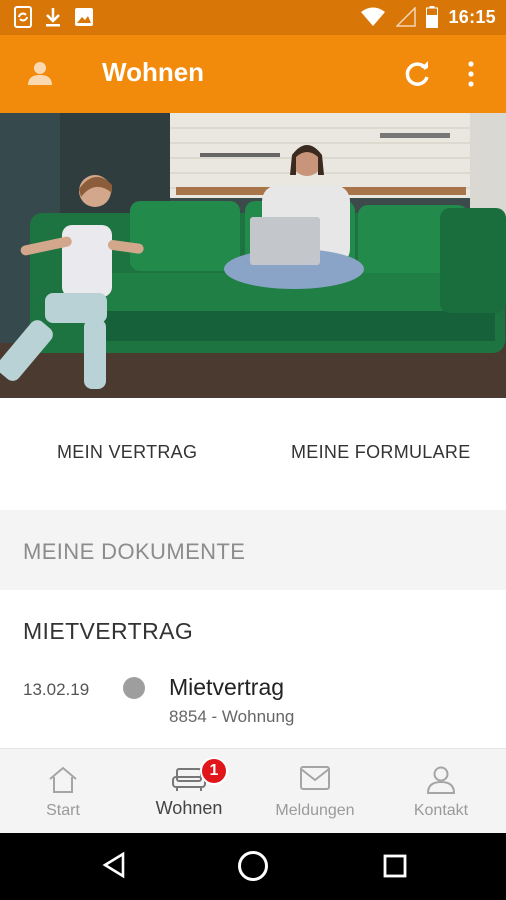  What do you see at coordinates (253, 17) in the screenshot?
I see `status-bar: 16:15` at bounding box center [253, 17].